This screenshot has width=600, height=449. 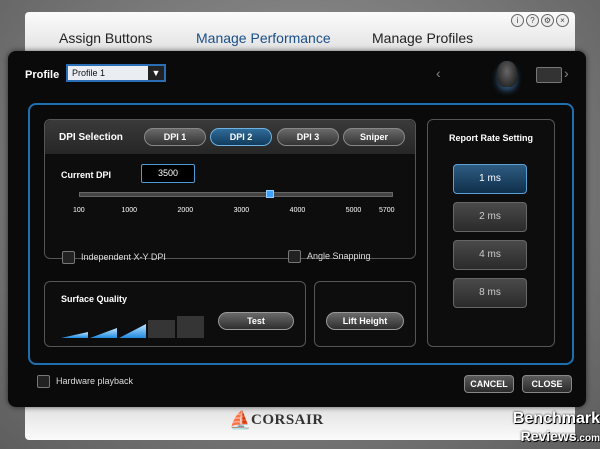 I want to click on corsair-logo: ⛵ CORSAIR, so click(x=276, y=420).